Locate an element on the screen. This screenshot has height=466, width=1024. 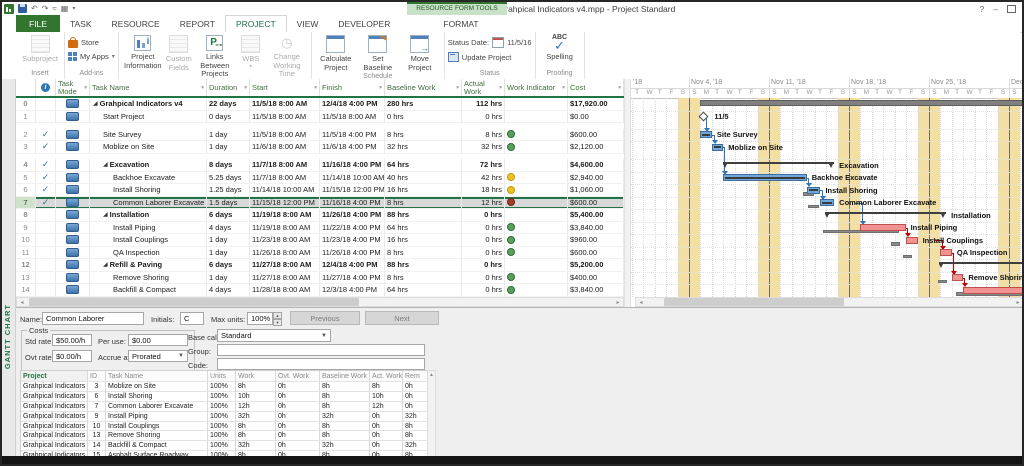
initials-field: C is located at coordinates (192, 318).